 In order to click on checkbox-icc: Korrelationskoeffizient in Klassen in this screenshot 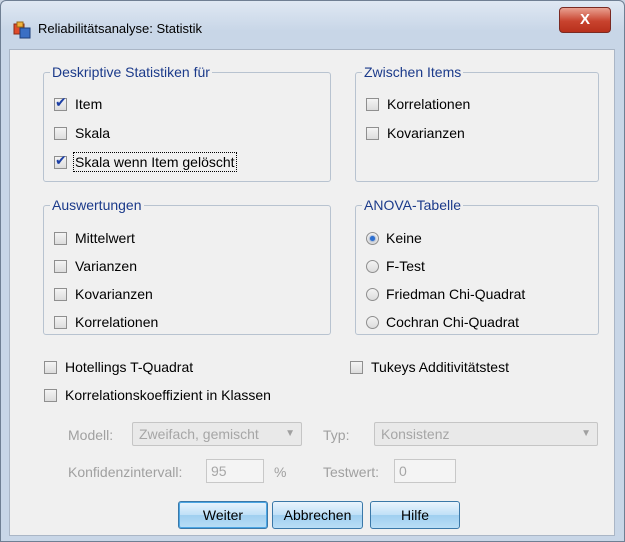, I will do `click(157, 395)`.